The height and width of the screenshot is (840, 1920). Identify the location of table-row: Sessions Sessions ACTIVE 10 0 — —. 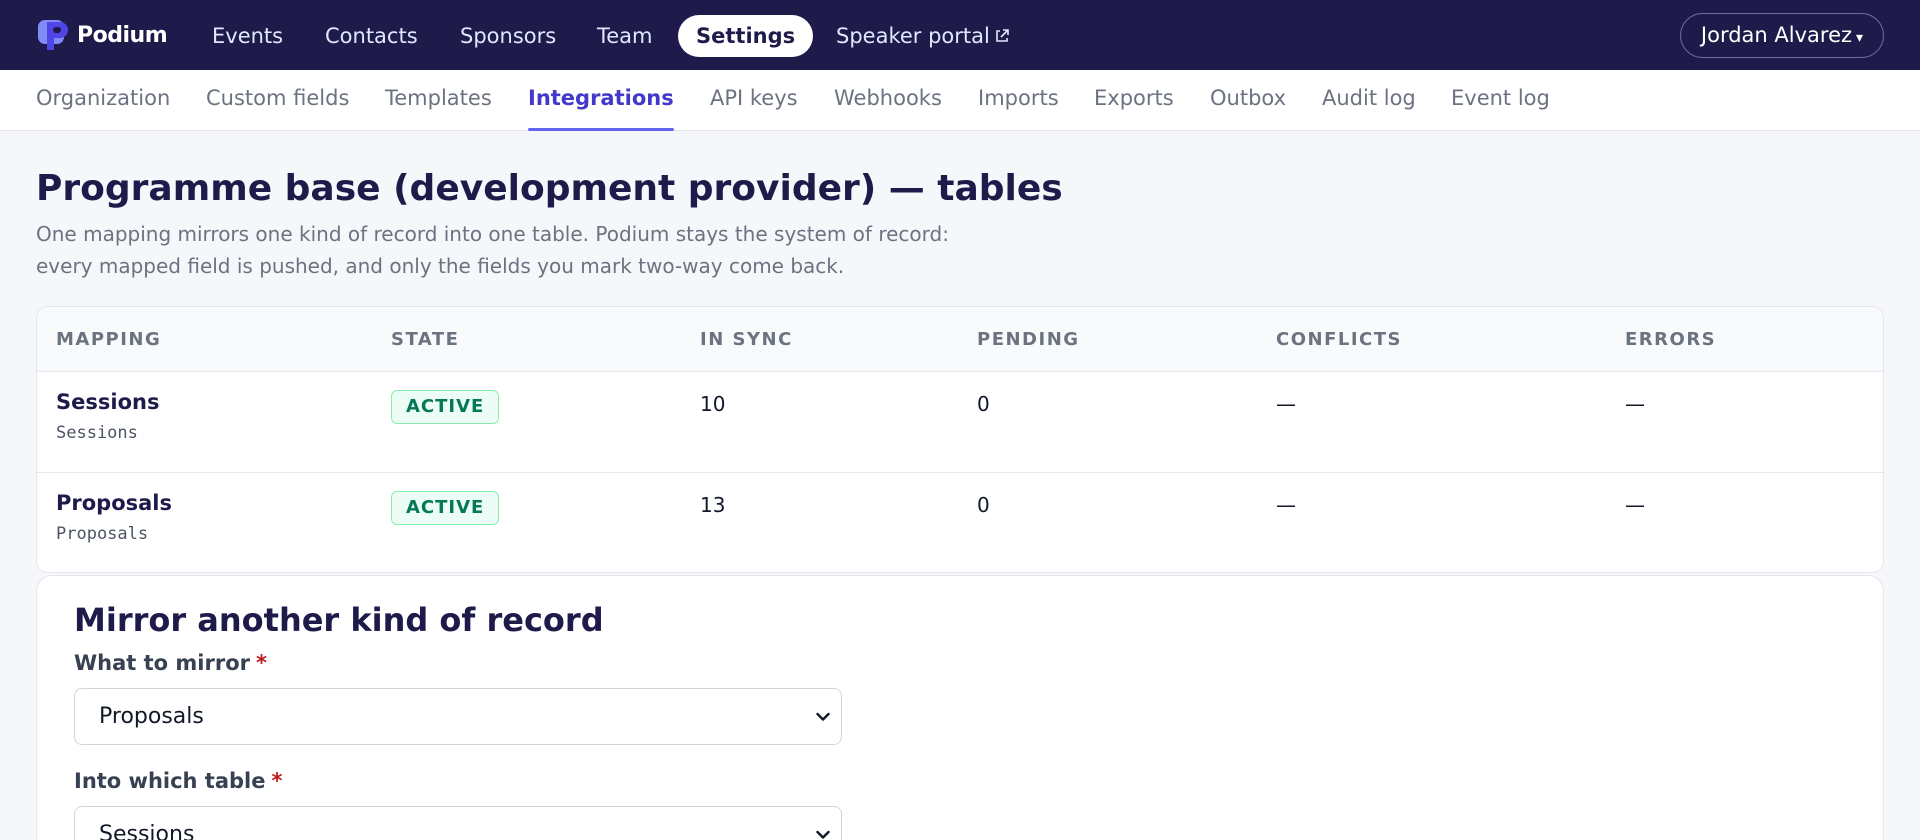
(960, 422).